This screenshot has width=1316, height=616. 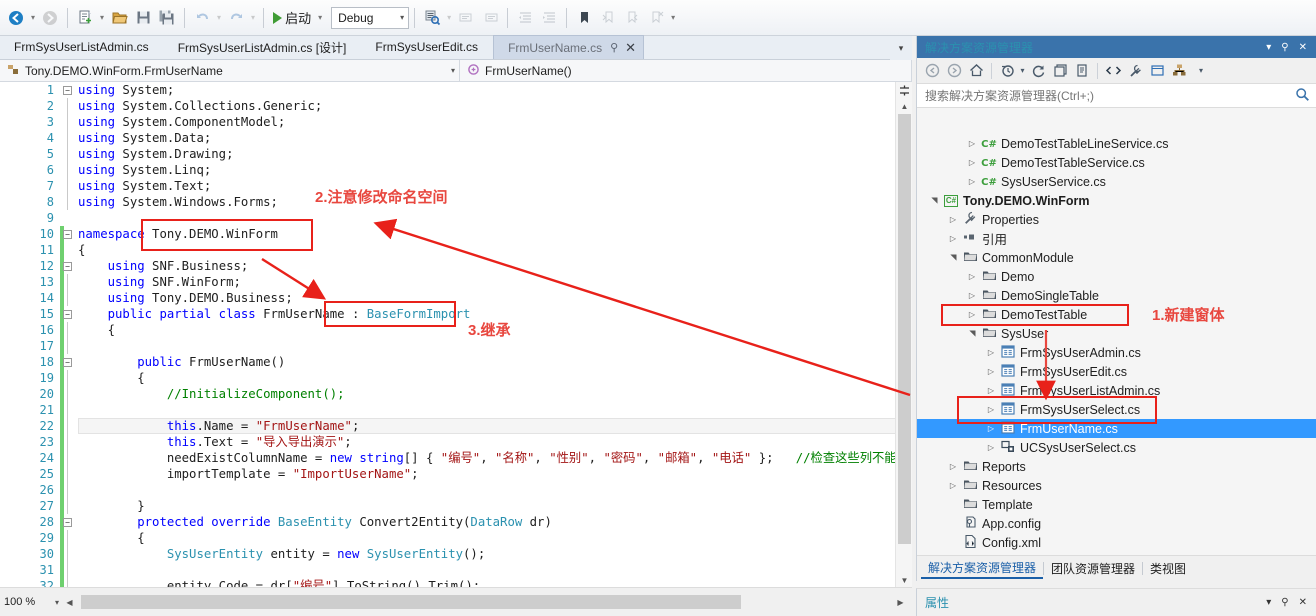 What do you see at coordinates (456, 186) in the screenshot?
I see `code-line: 7 using System.Text;` at bounding box center [456, 186].